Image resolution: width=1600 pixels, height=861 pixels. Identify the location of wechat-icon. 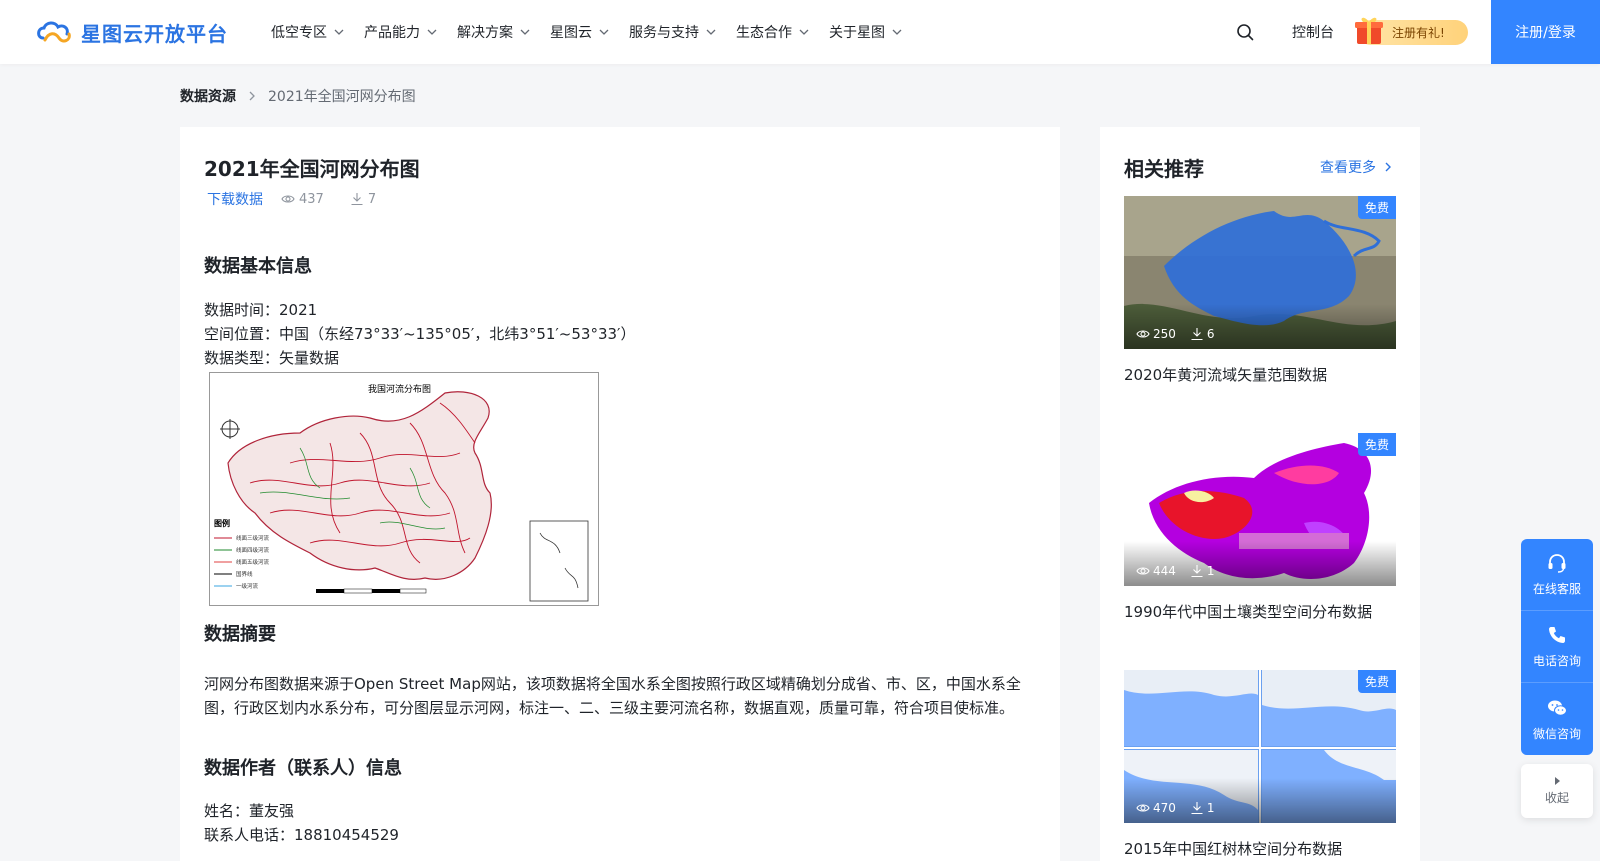
(1557, 708).